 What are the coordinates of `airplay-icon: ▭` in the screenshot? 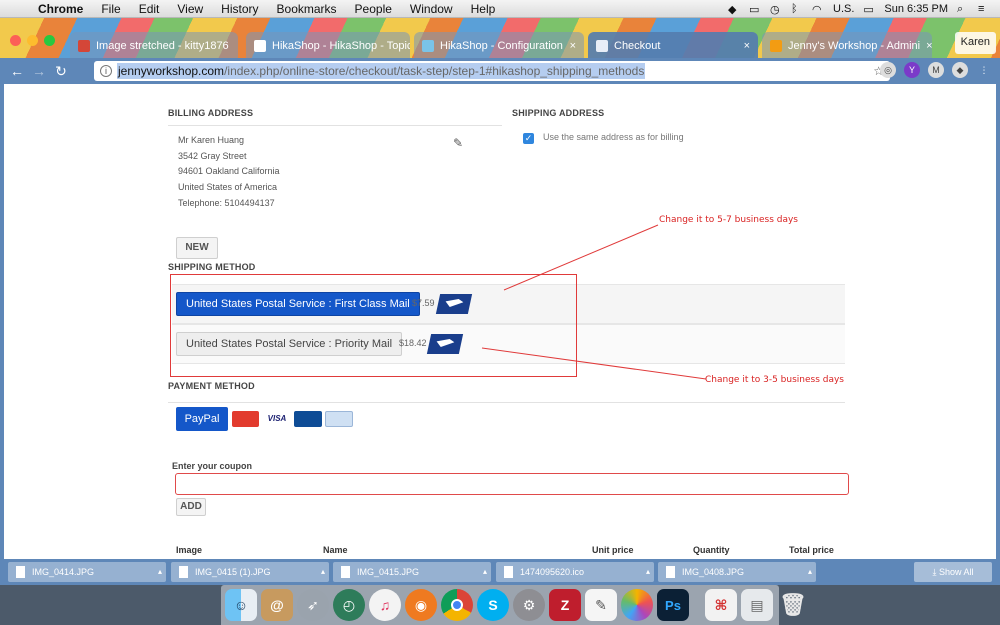 It's located at (755, 9).